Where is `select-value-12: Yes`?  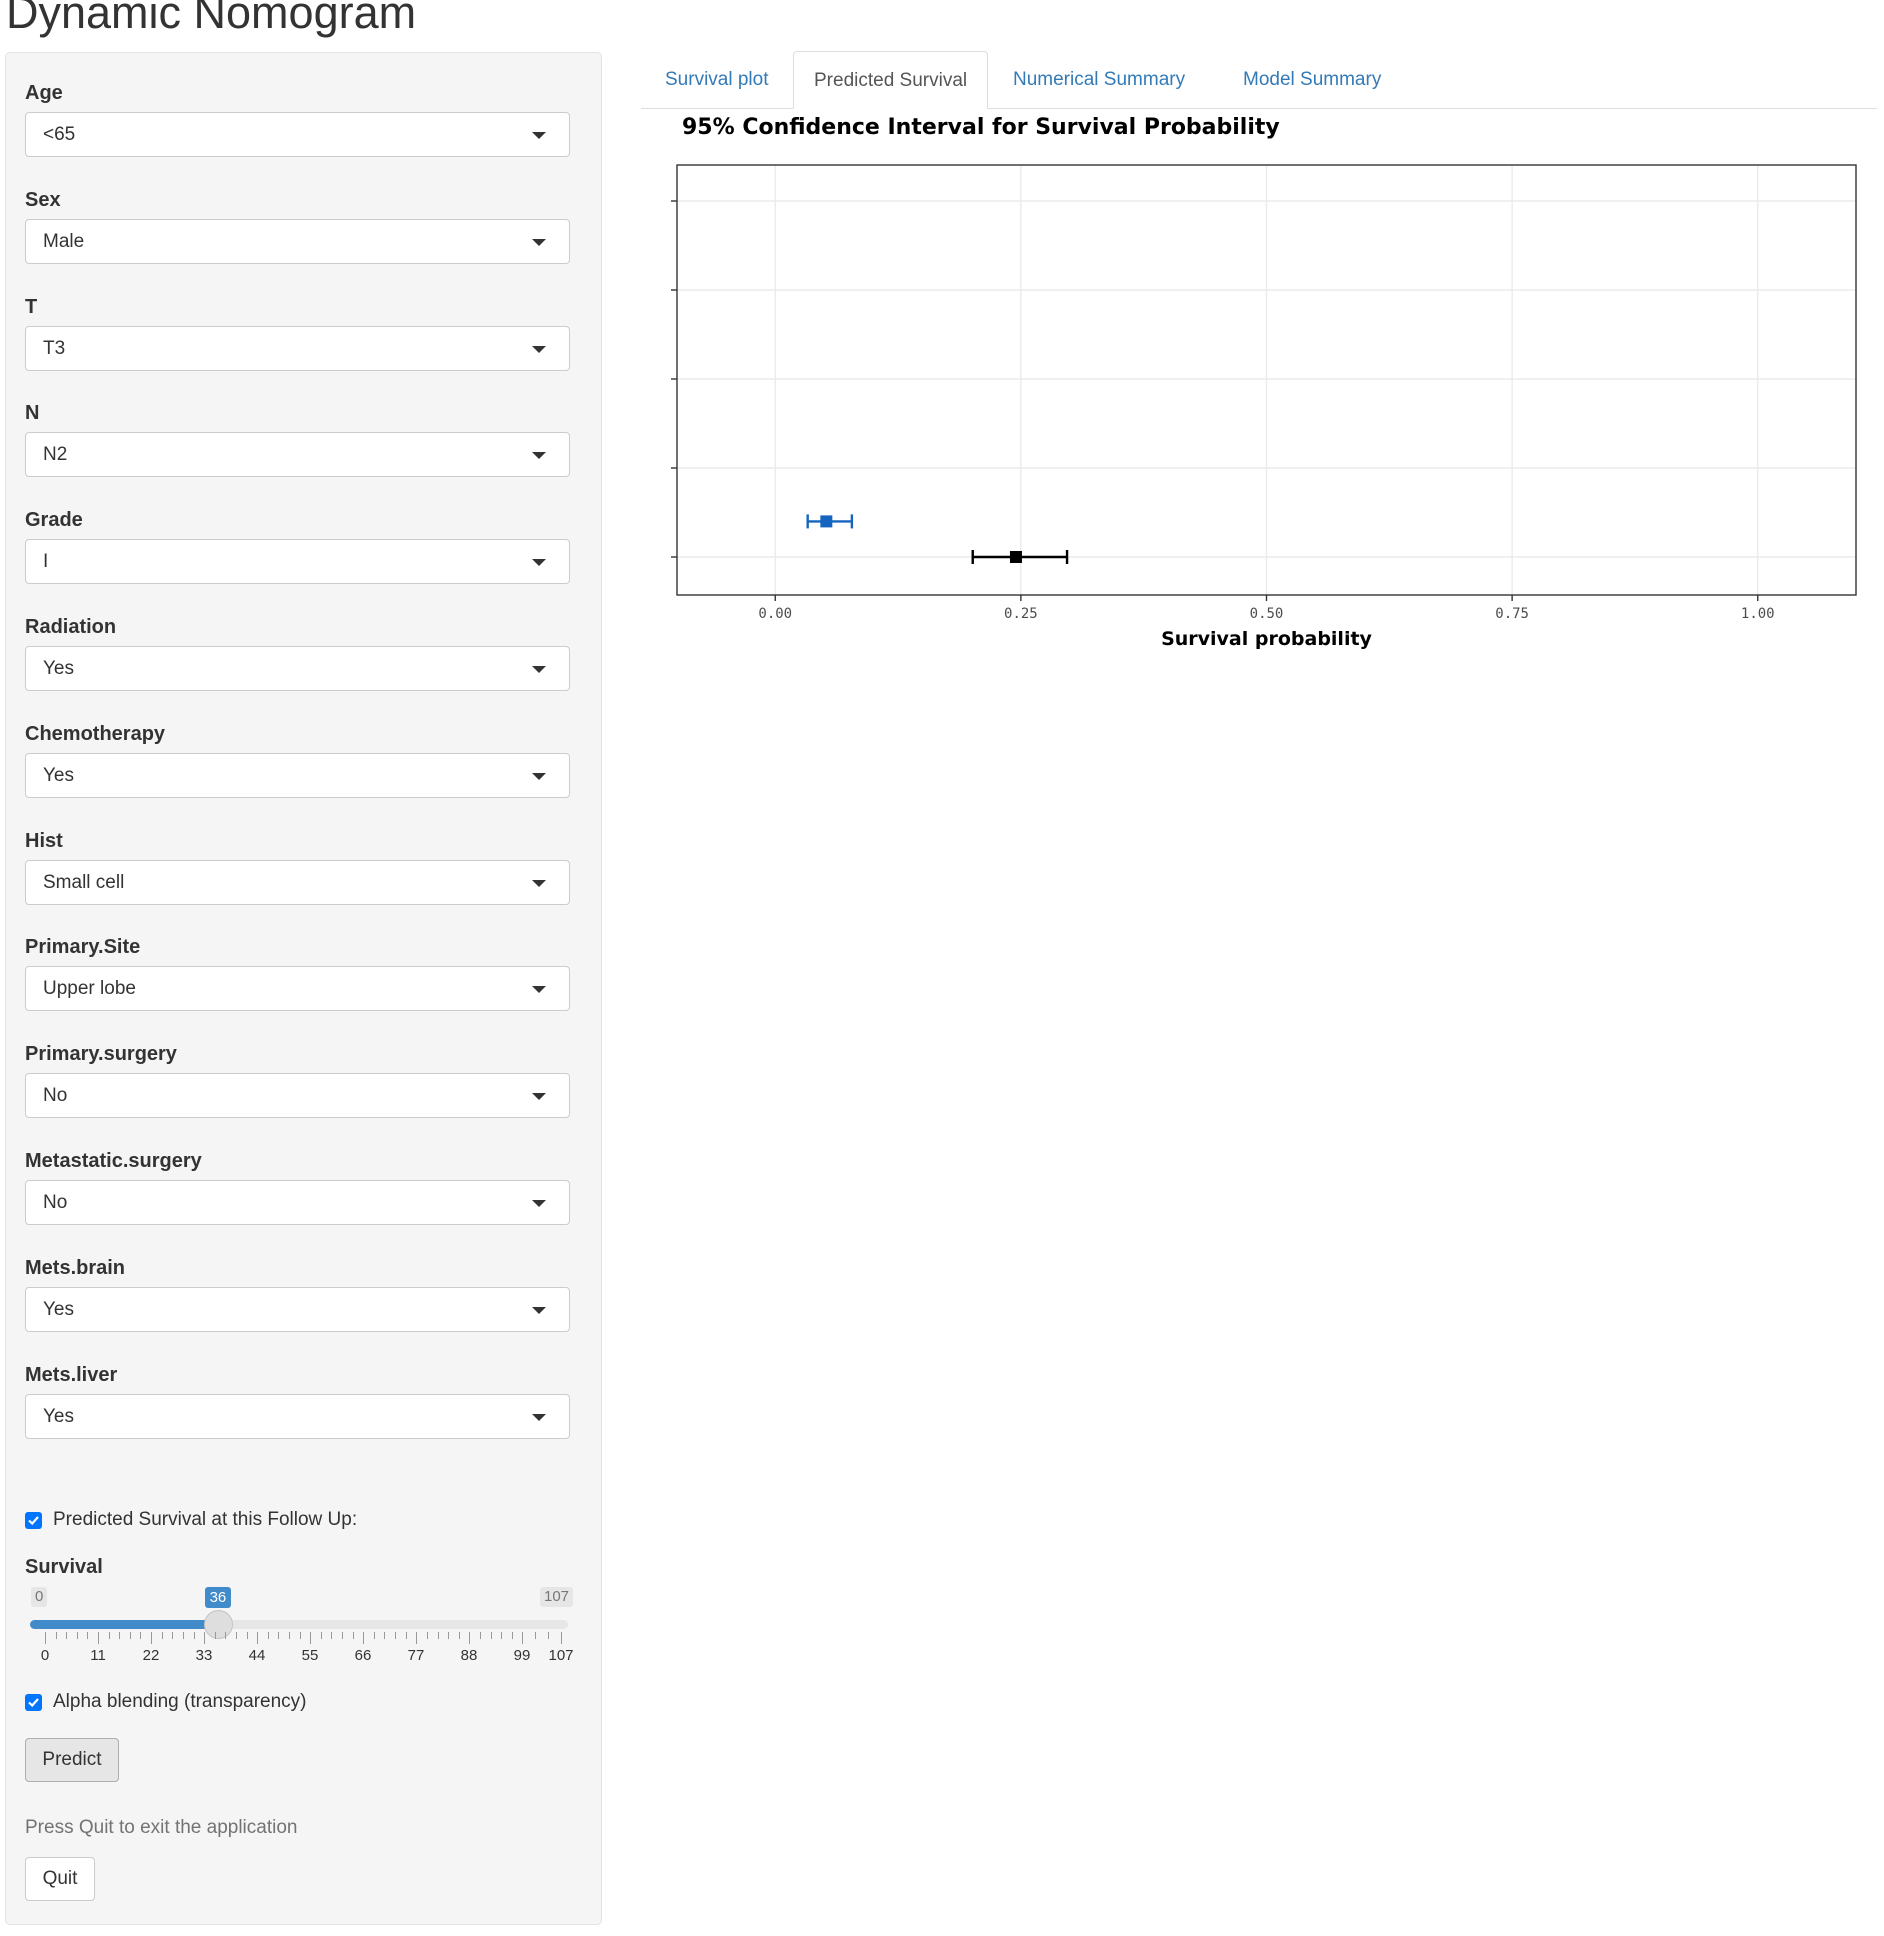 select-value-12: Yes is located at coordinates (58, 1416).